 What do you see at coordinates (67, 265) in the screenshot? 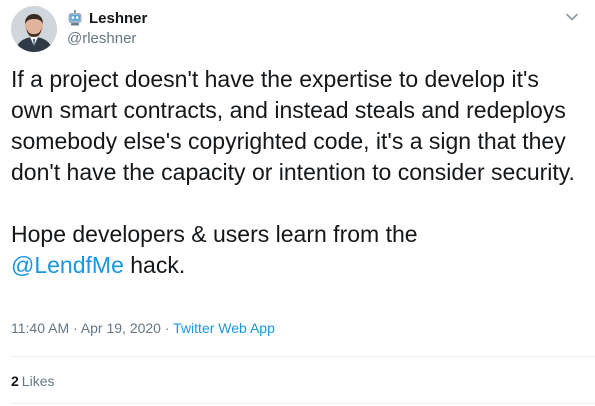
I see `mention-link: @LendfMe` at bounding box center [67, 265].